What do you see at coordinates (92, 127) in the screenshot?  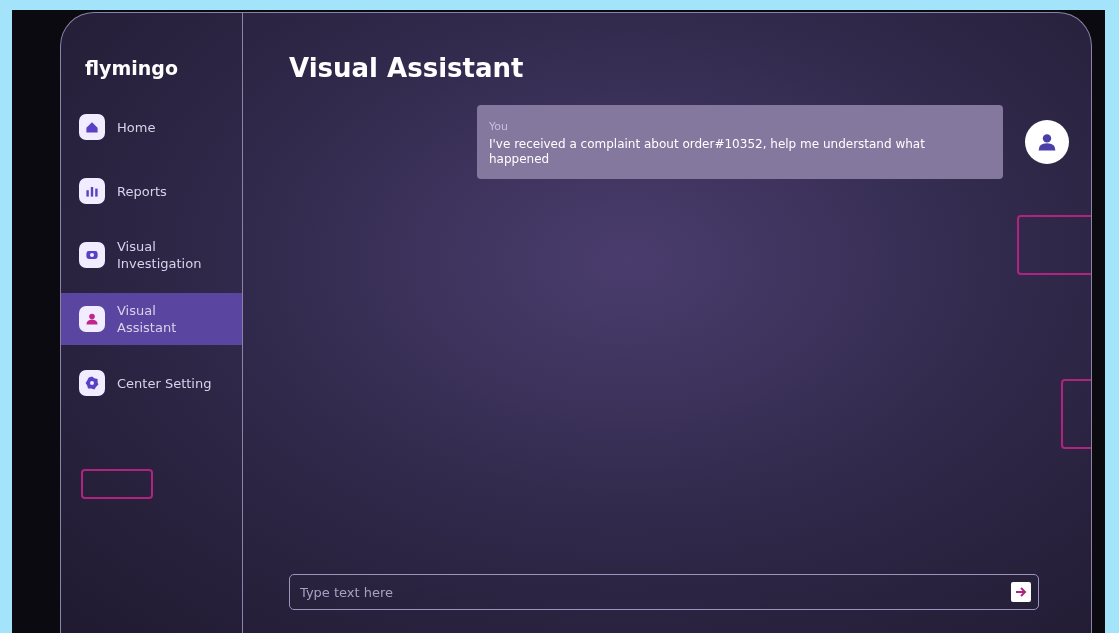 I see `home-icon` at bounding box center [92, 127].